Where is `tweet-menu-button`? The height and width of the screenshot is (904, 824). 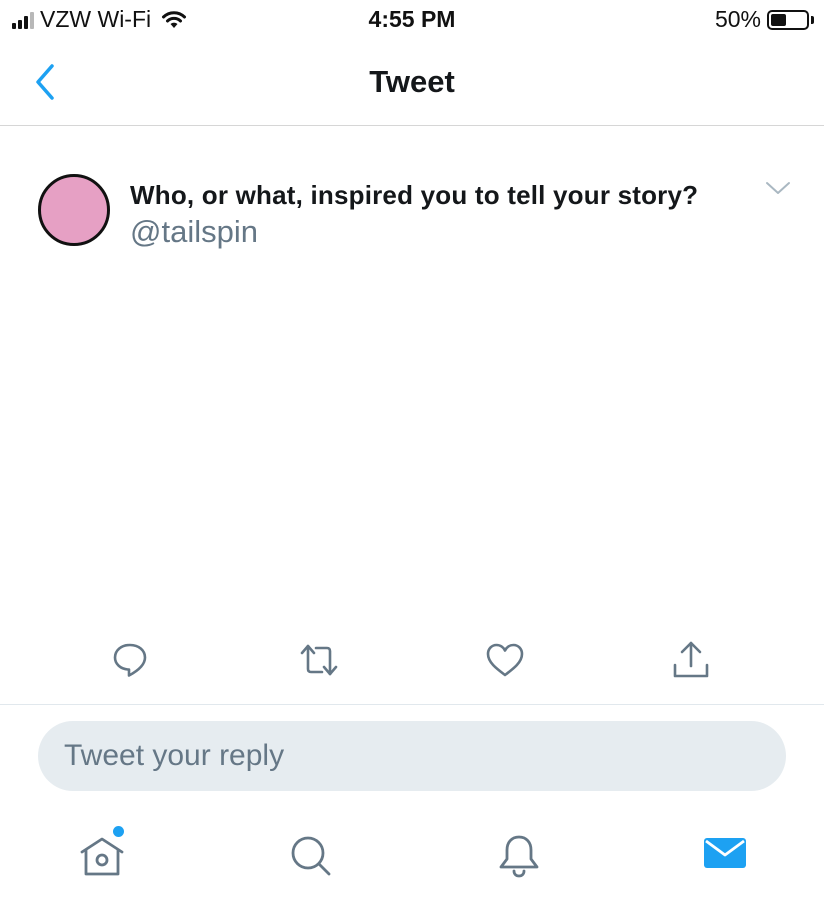
tweet-menu-button is located at coordinates (778, 188).